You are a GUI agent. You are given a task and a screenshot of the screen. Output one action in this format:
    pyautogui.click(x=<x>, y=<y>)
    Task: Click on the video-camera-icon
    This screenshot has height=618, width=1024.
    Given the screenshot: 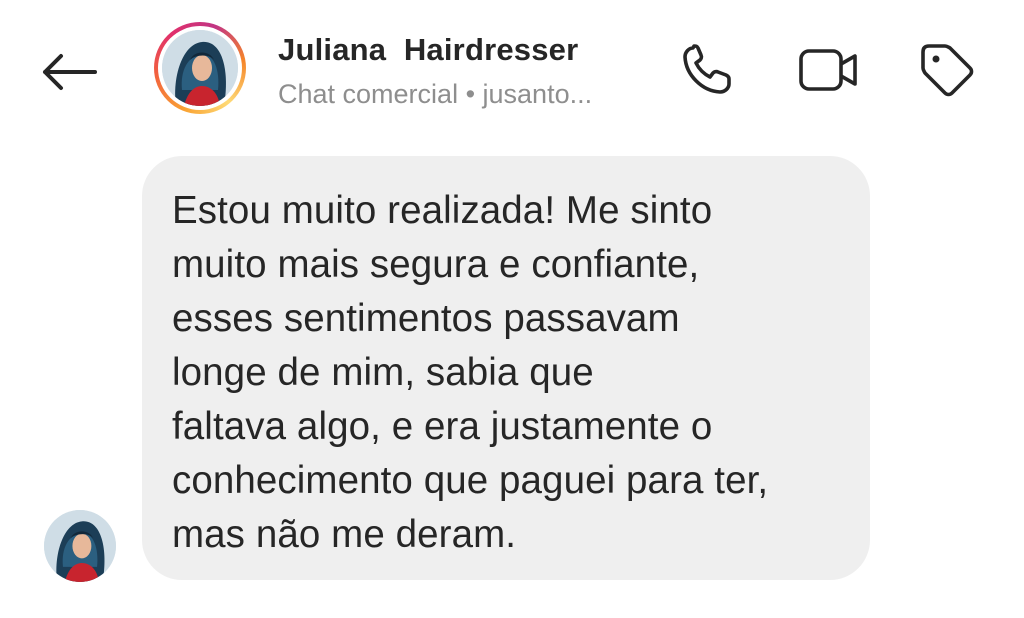 What is the action you would take?
    pyautogui.click(x=828, y=70)
    